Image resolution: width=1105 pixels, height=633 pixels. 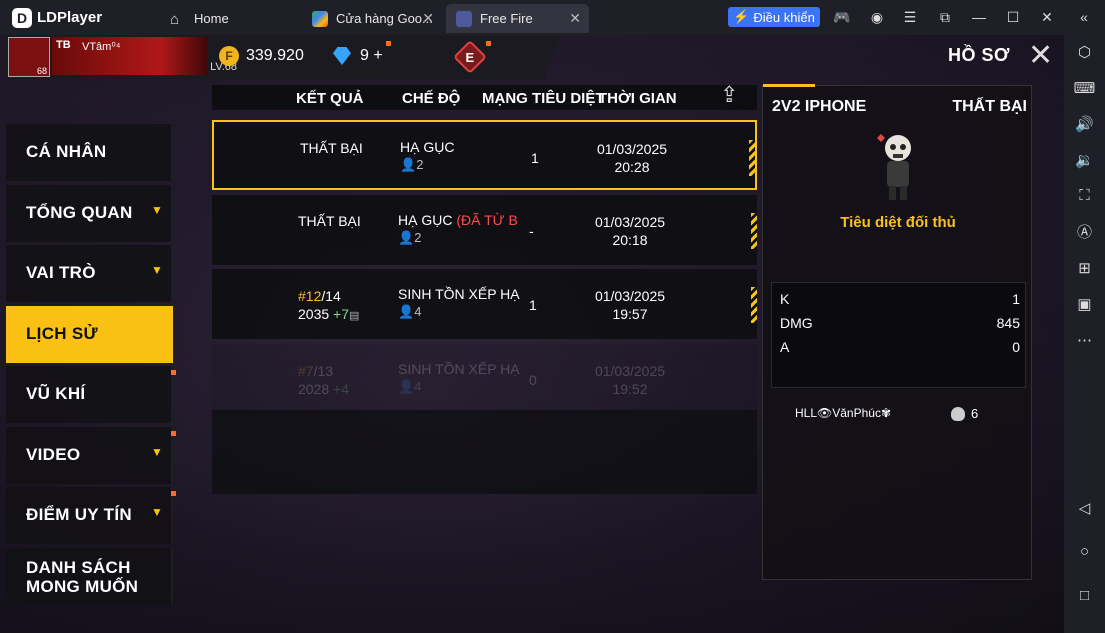 What do you see at coordinates (910, 17) in the screenshot?
I see `menu-icon: ☰` at bounding box center [910, 17].